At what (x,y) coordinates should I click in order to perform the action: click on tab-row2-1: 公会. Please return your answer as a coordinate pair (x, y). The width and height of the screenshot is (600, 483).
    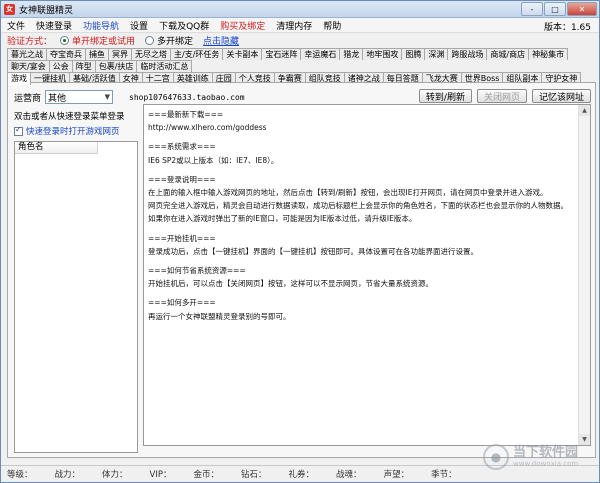
    Looking at the image, I should click on (60, 66).